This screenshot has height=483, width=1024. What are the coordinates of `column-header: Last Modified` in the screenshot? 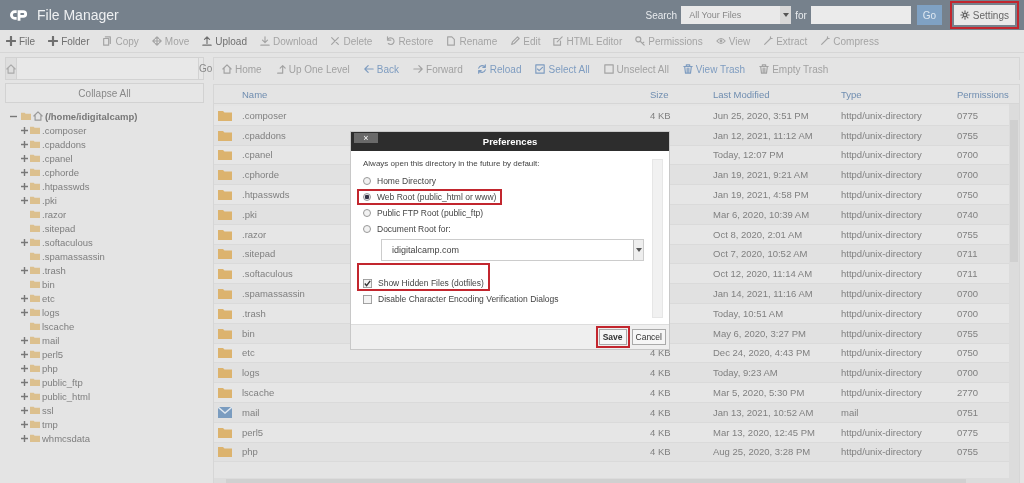 It's located at (777, 94).